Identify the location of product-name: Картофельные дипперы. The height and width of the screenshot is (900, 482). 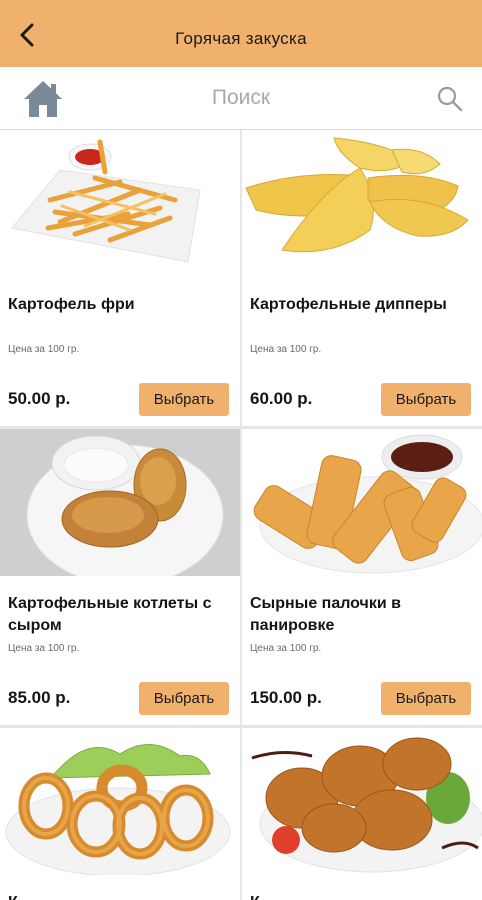
(348, 304).